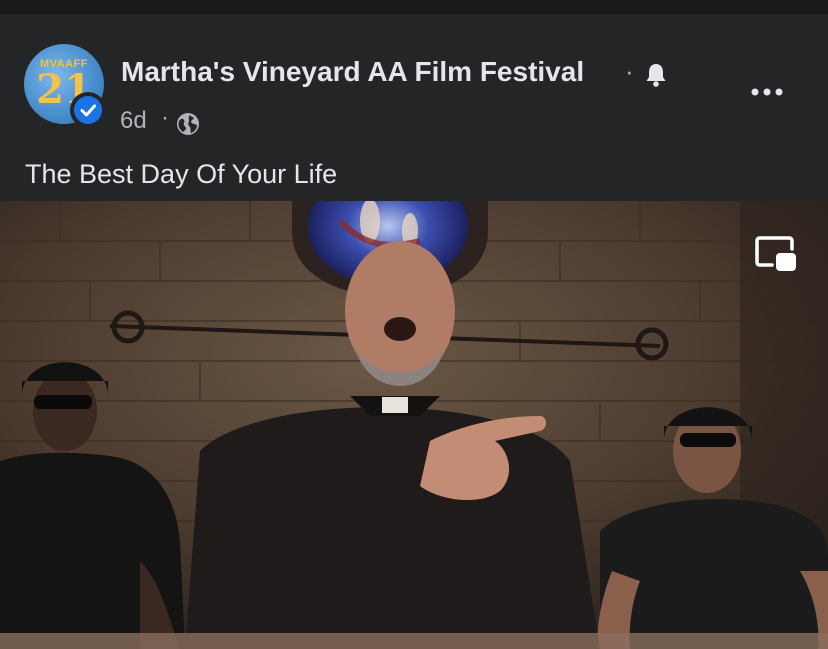 This screenshot has height=649, width=828. What do you see at coordinates (88, 110) in the screenshot?
I see `verified-check-icon` at bounding box center [88, 110].